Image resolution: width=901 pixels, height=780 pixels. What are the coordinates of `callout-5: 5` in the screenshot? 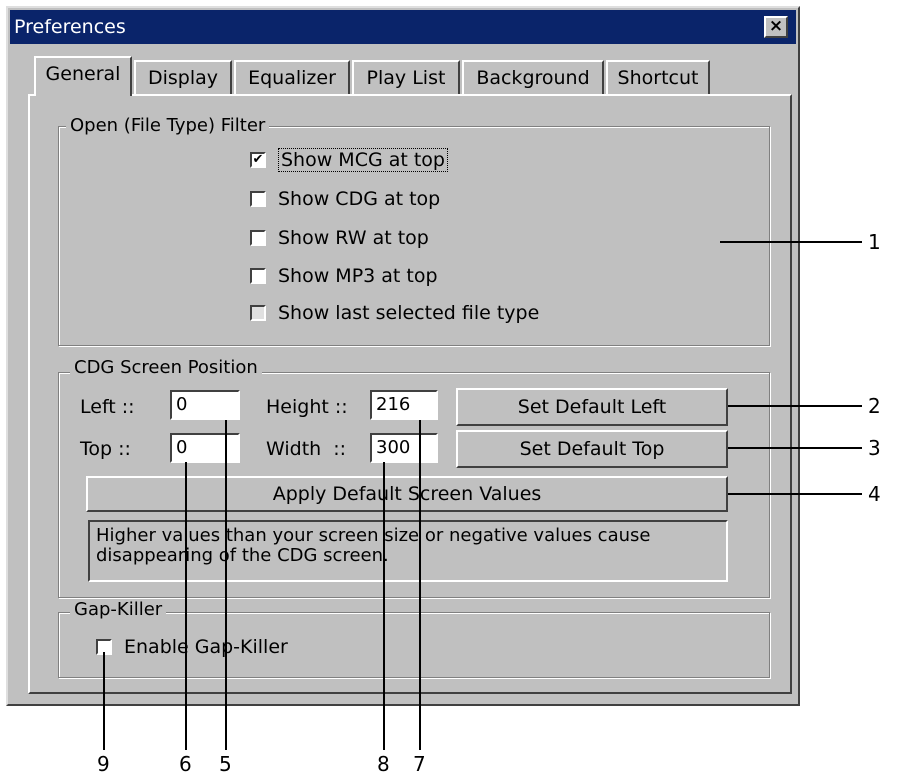 It's located at (225, 764).